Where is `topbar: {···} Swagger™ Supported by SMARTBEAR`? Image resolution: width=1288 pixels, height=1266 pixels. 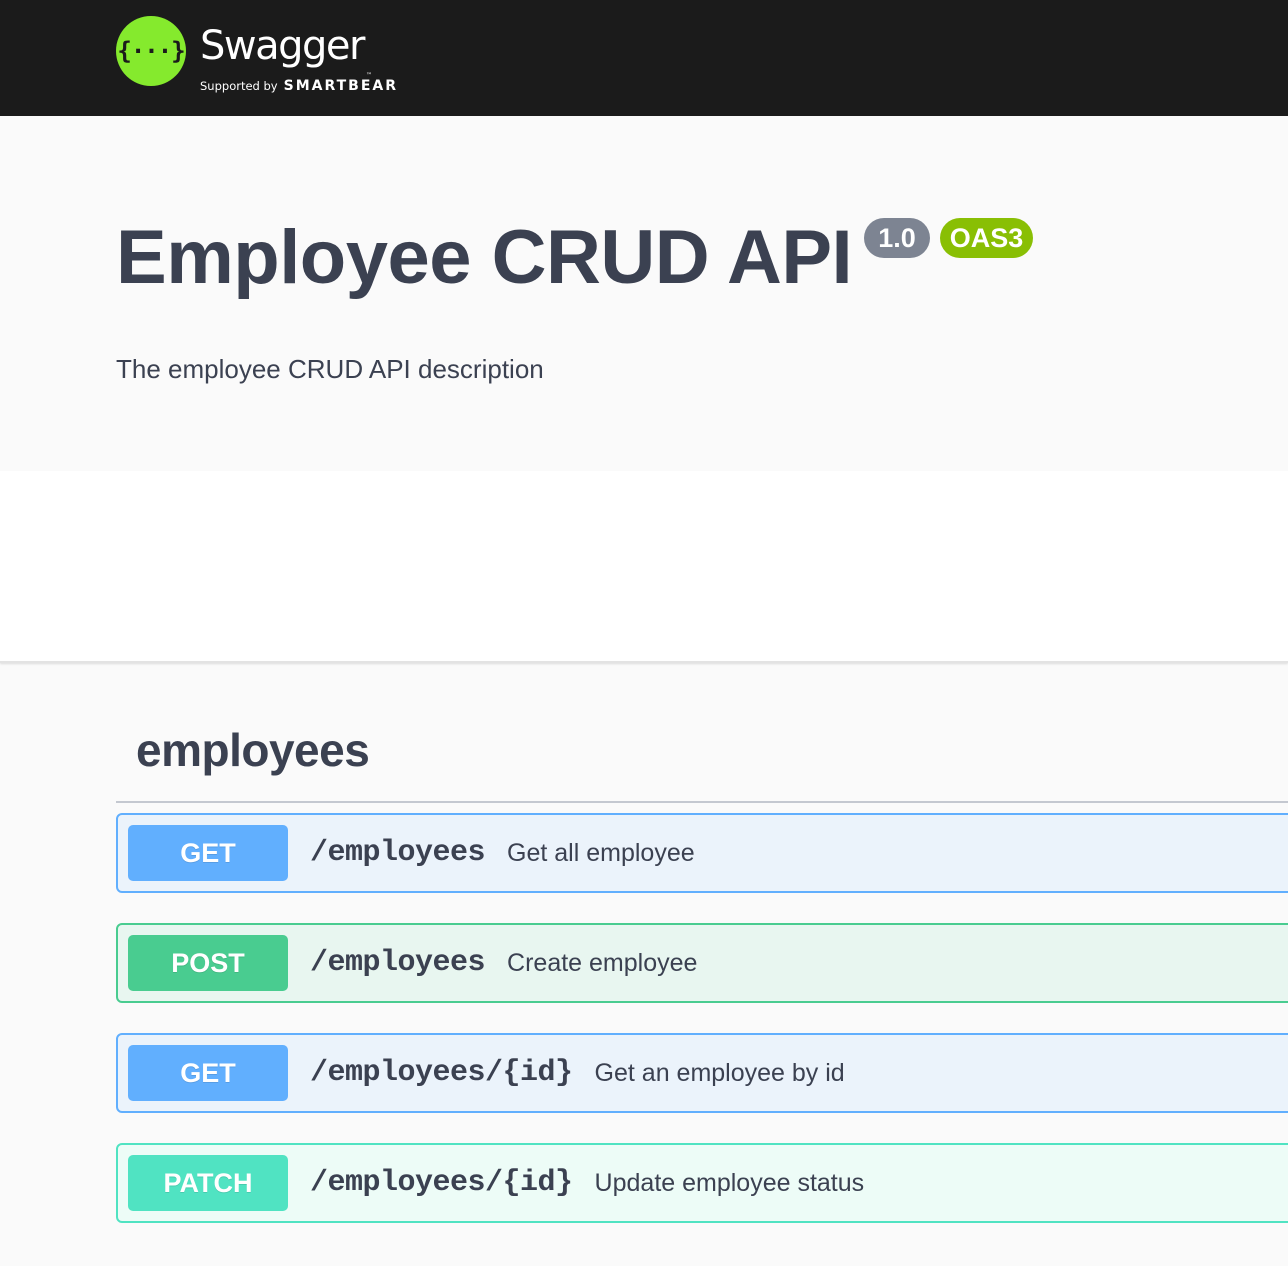
topbar: {···} Swagger™ Supported by SMARTBEAR is located at coordinates (644, 58).